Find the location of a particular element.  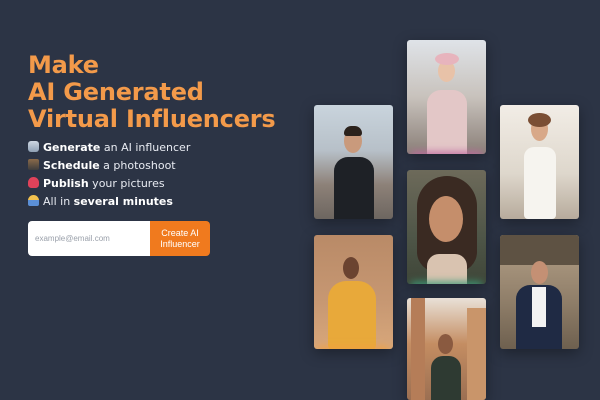

feature-text: your pictures is located at coordinates (126, 183).